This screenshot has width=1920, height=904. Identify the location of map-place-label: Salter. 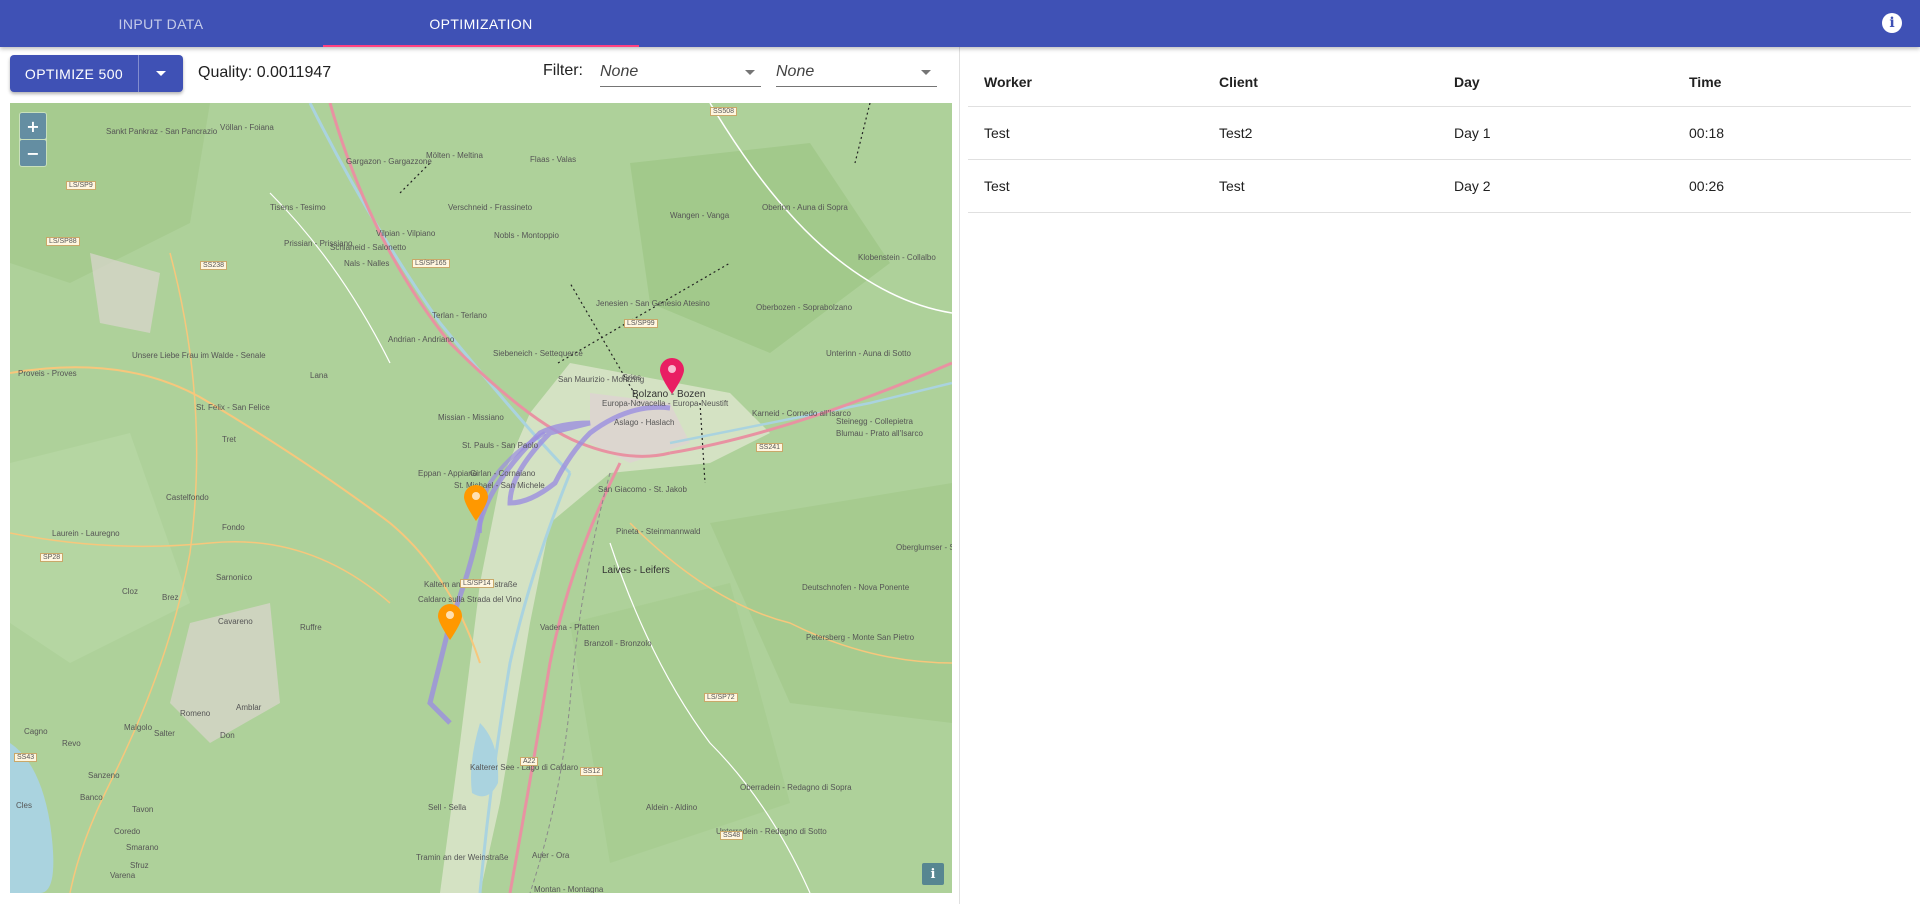
(164, 733).